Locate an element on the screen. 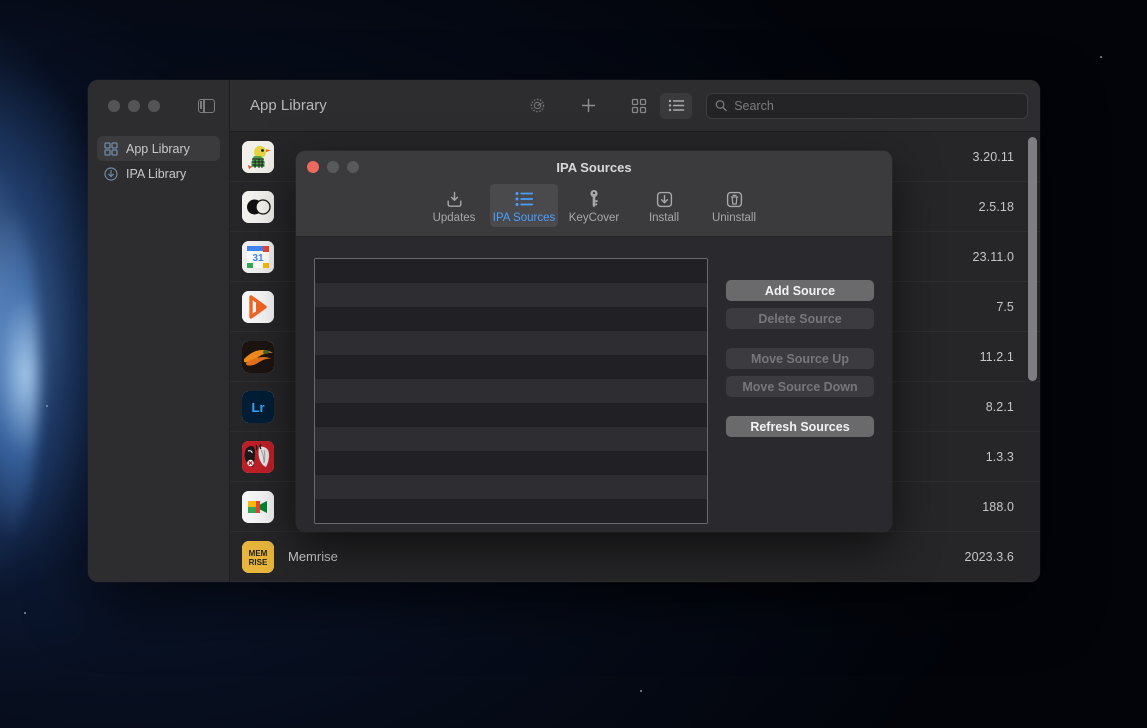 The image size is (1147, 728). tab-updates: Updates is located at coordinates (454, 205).